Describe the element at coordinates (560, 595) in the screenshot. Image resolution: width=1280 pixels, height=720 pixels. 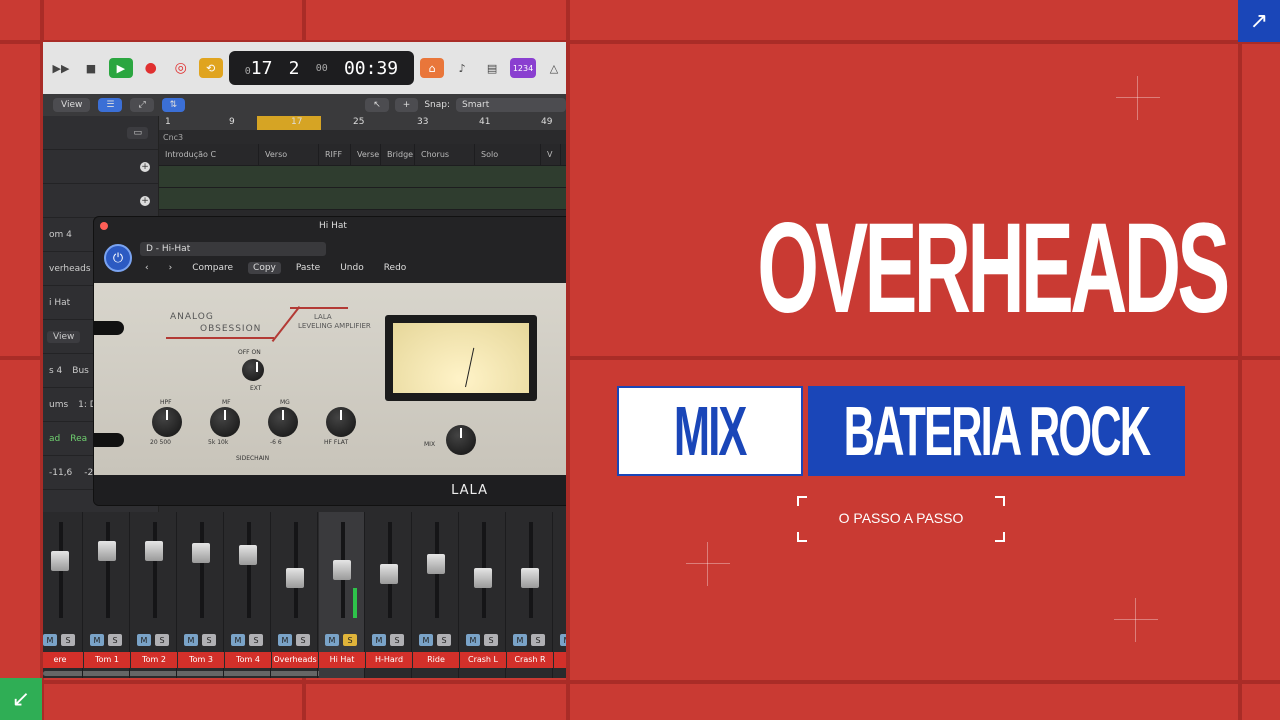
I see `channel-strip: MSC-Ha` at that location.